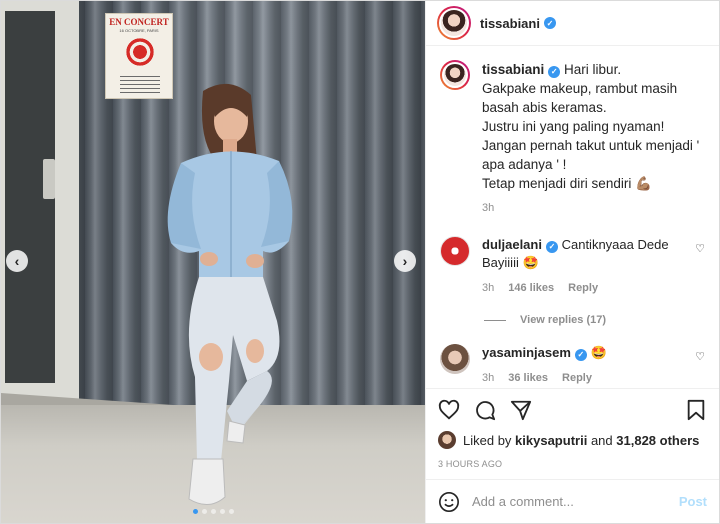 The width and height of the screenshot is (720, 524). Describe the element at coordinates (139, 30) in the screenshot. I see `poster-subtitle: 16 OCTOBRE, PARIS` at that location.